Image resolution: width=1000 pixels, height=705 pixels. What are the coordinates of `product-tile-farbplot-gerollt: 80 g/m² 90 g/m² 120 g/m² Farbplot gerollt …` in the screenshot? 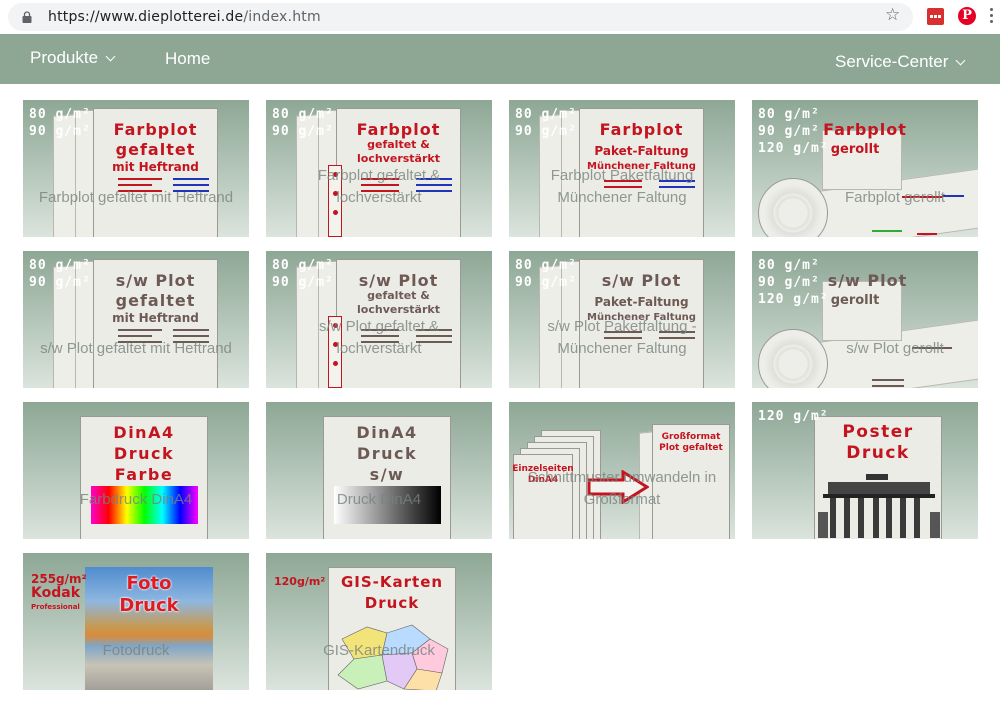 It's located at (865, 168).